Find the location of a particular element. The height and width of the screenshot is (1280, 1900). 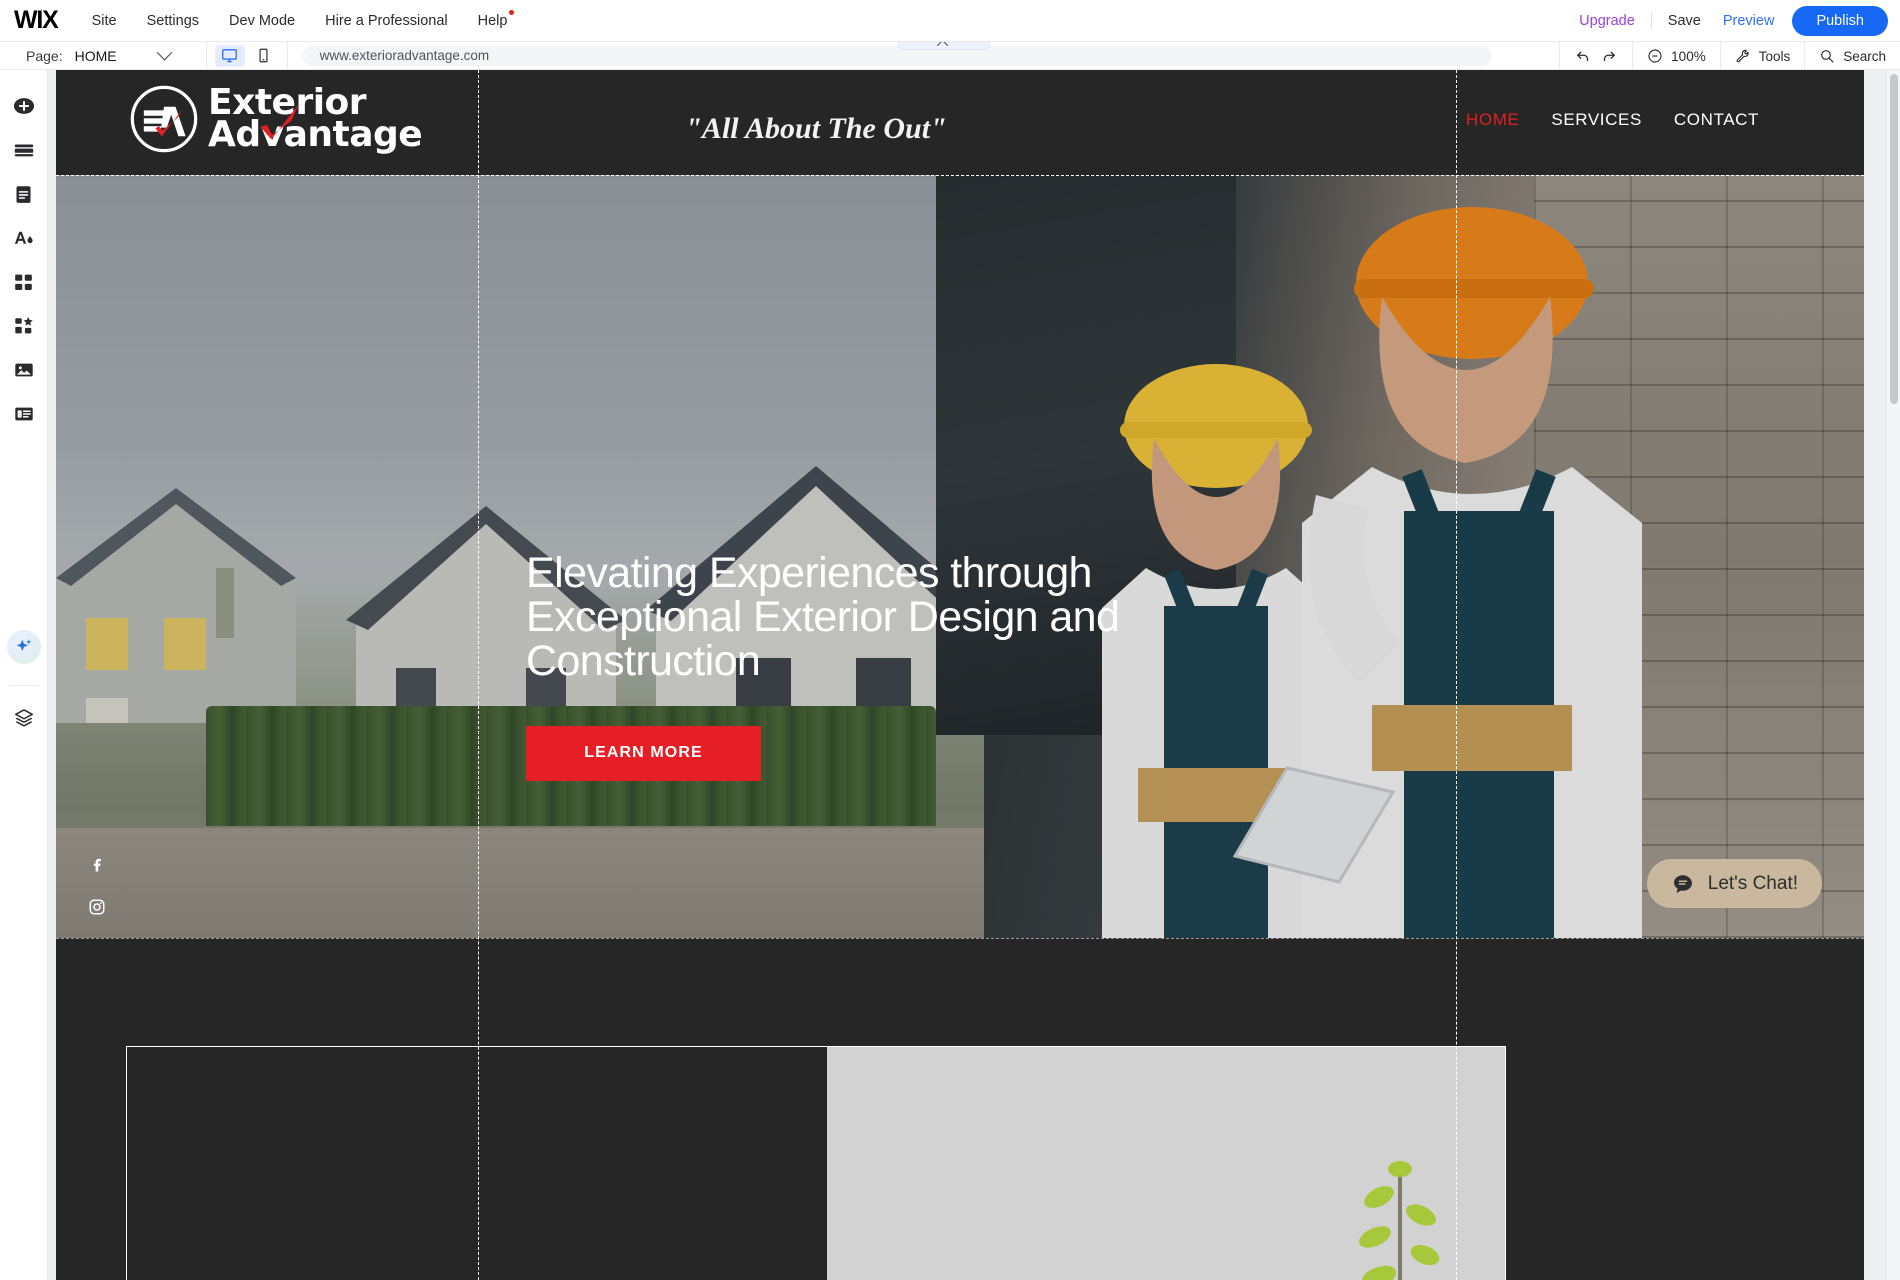

mobile-view-icon is located at coordinates (263, 55).